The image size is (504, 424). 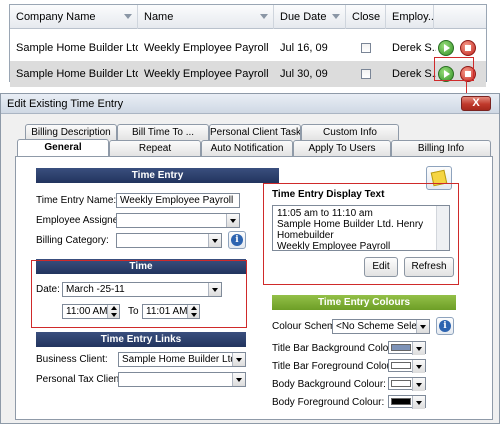 I want to click on tab-general: General, so click(x=63, y=148).